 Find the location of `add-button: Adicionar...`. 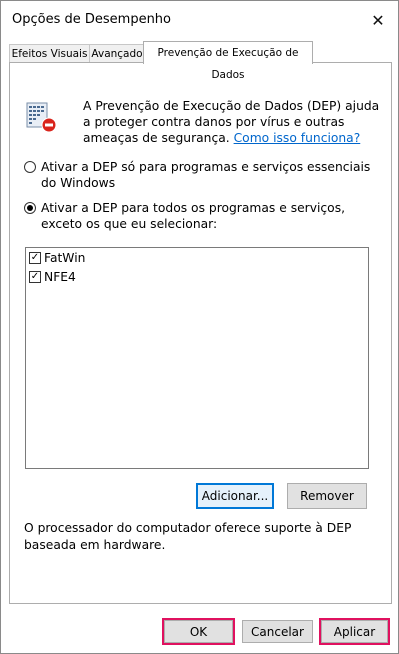

add-button: Adicionar... is located at coordinates (235, 496).